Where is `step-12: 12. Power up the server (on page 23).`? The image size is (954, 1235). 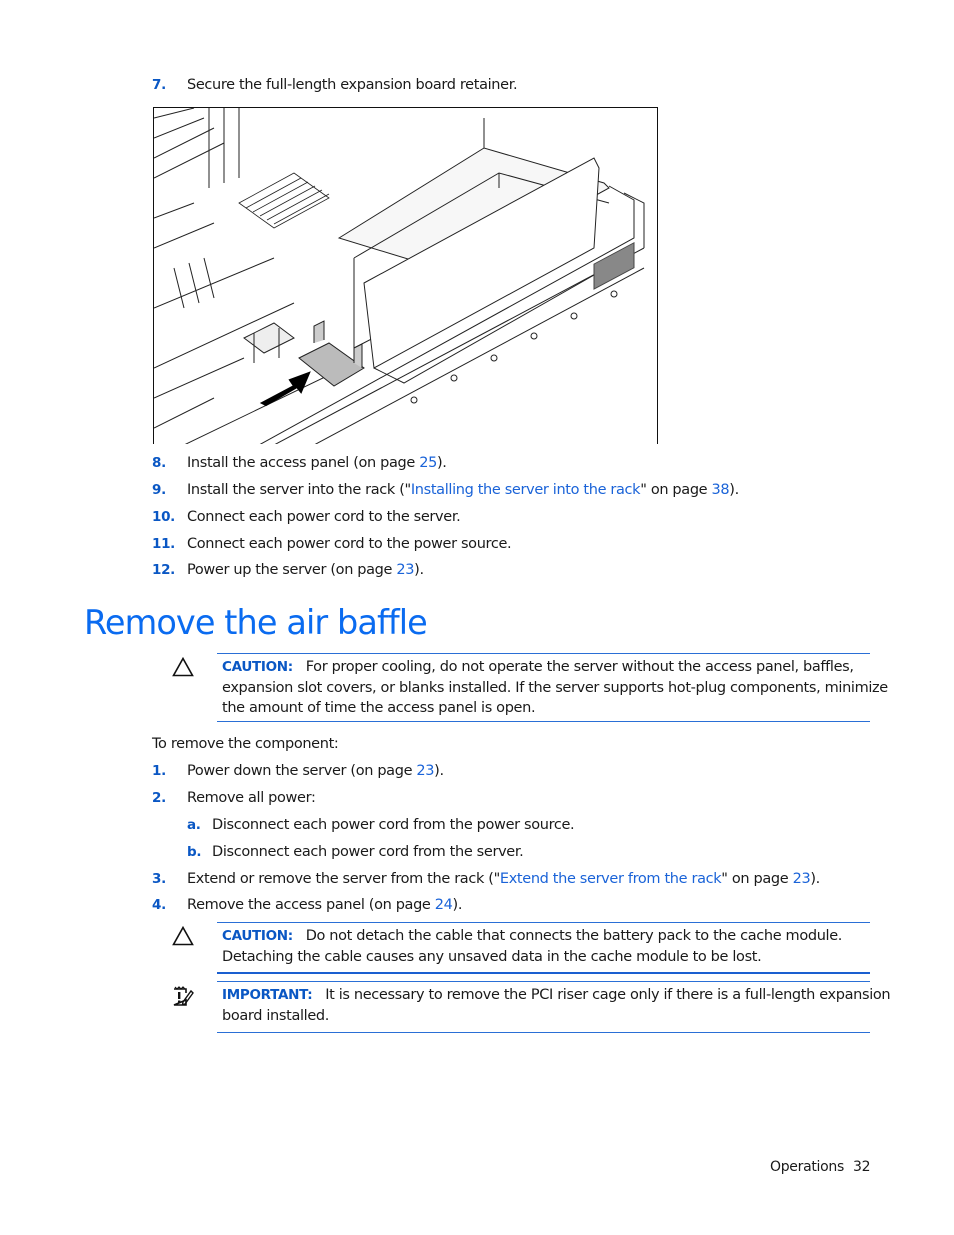
step-12: 12. Power up the server (on page 23). is located at coordinates (288, 570).